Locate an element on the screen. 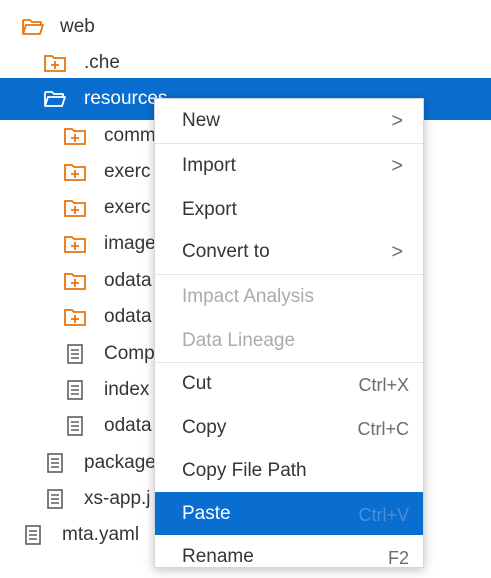  menu-item-paste: Paste Ctrl+V is located at coordinates (289, 513).